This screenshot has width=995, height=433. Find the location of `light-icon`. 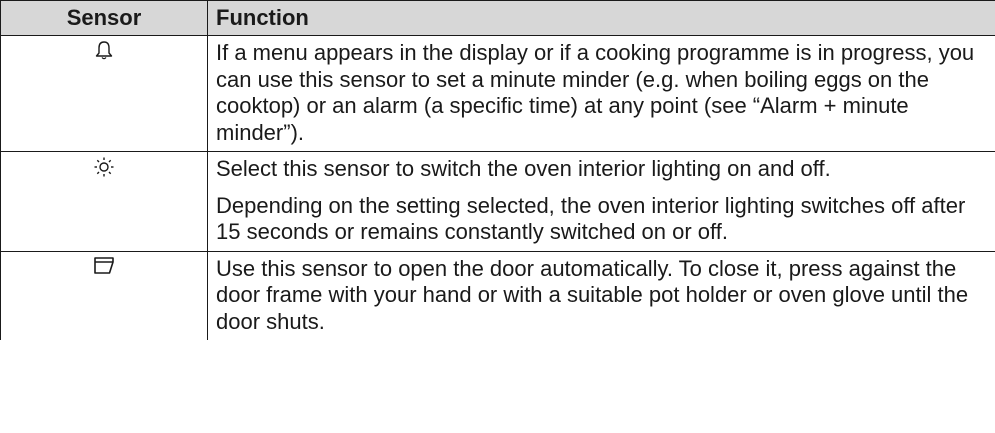

light-icon is located at coordinates (104, 169).